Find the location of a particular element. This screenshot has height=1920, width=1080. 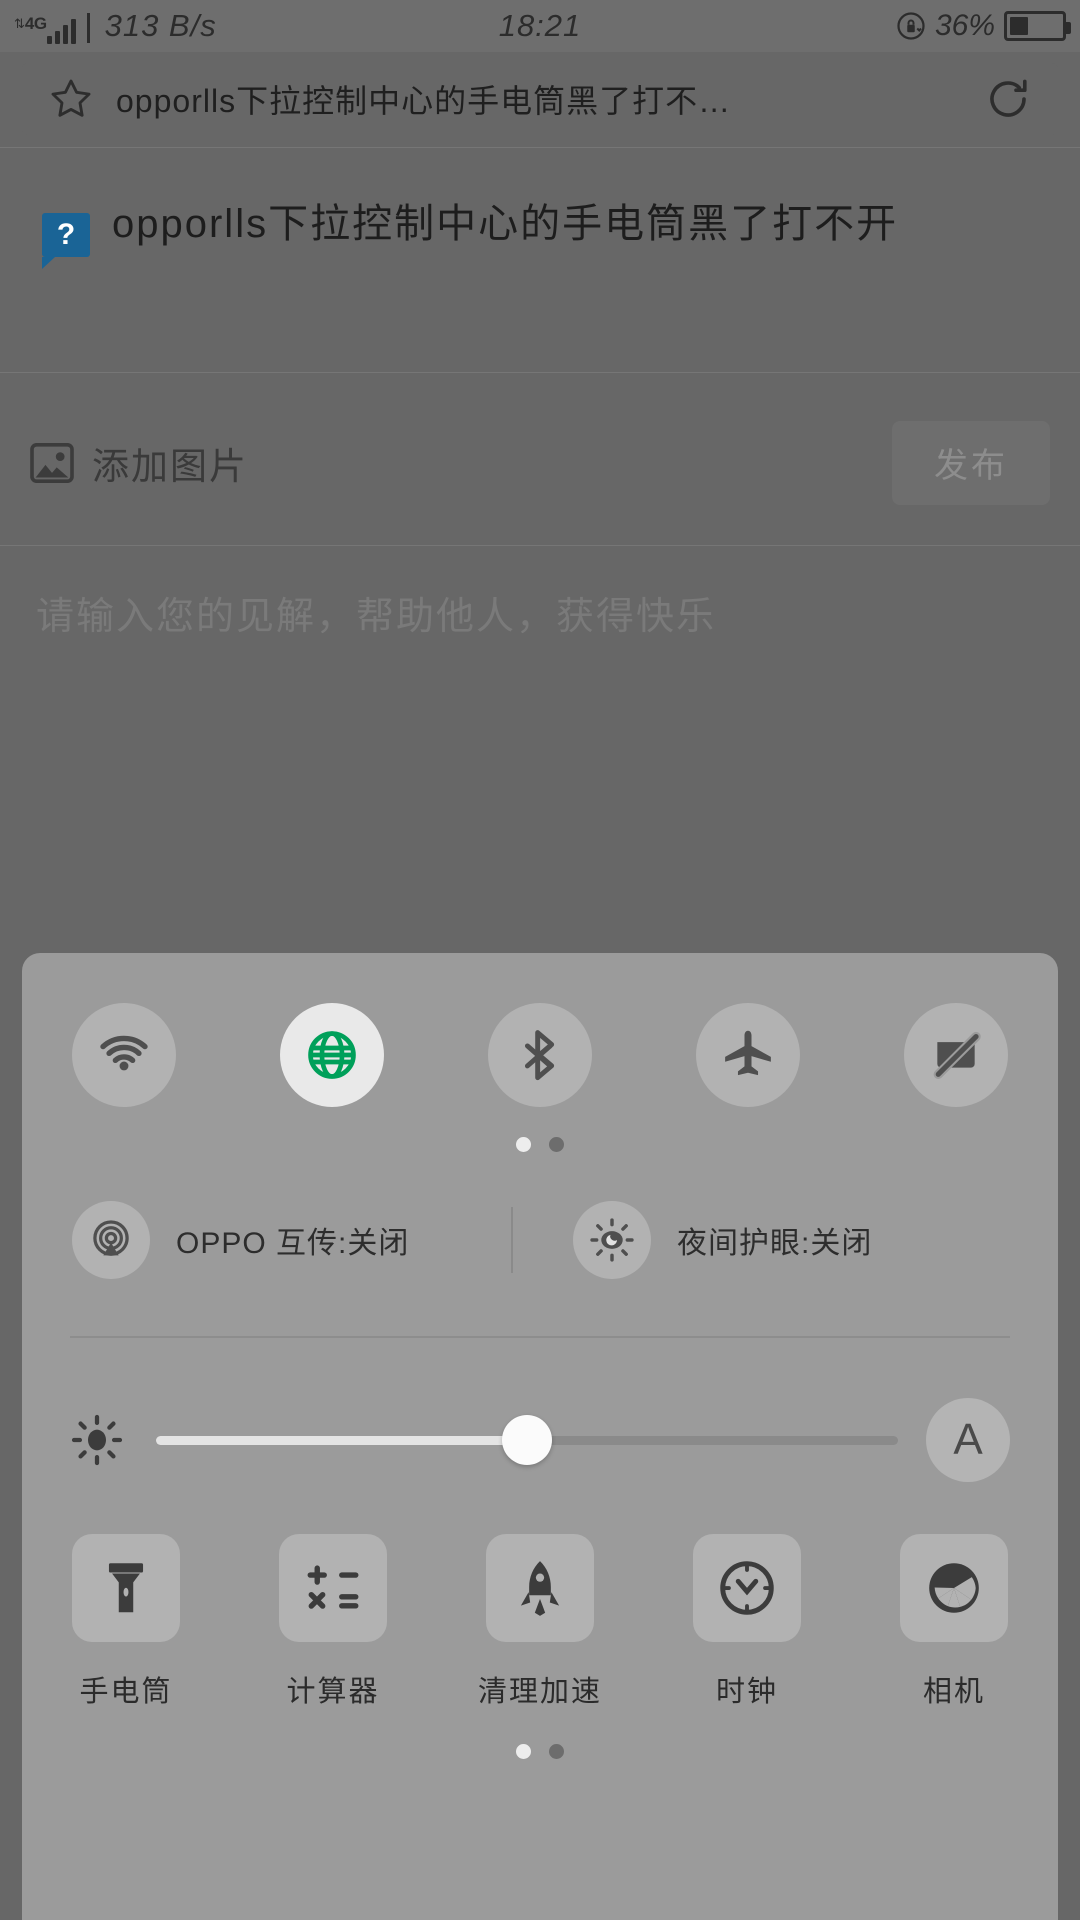

flashlight-icon is located at coordinates (126, 1588).